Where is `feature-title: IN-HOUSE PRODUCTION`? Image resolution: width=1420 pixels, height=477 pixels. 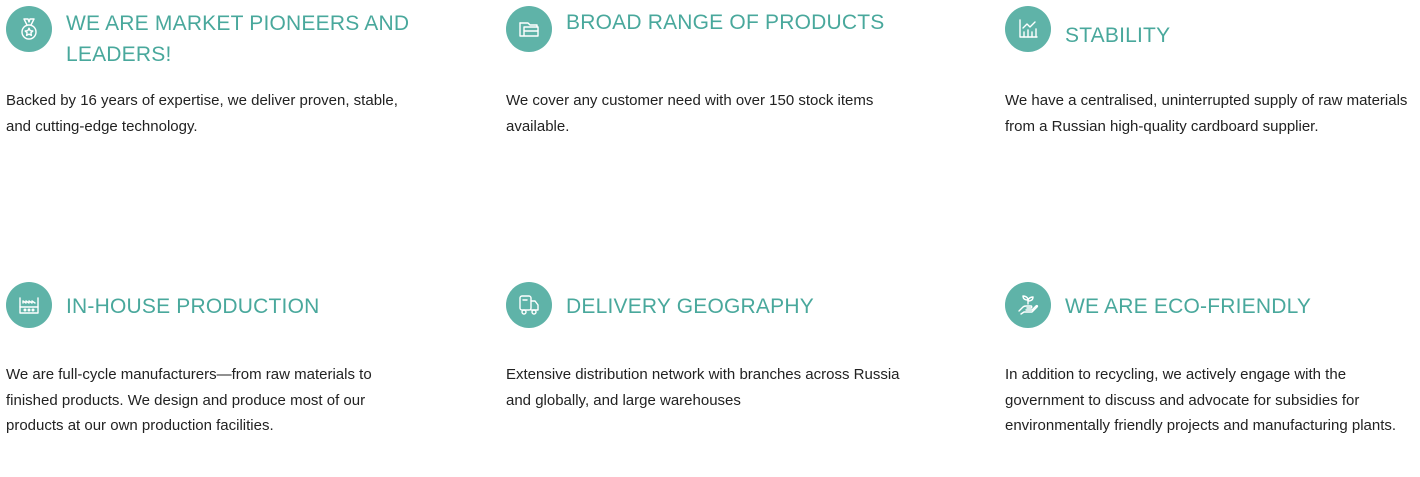 feature-title: IN-HOUSE PRODUCTION is located at coordinates (193, 306).